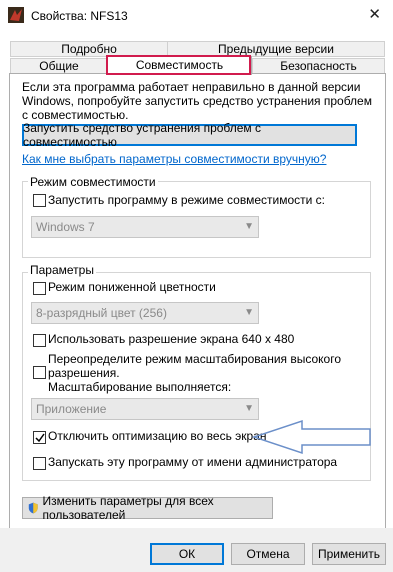 The width and height of the screenshot is (393, 572). I want to click on reduced-color-label: Режим пониженной цветности, so click(132, 287).